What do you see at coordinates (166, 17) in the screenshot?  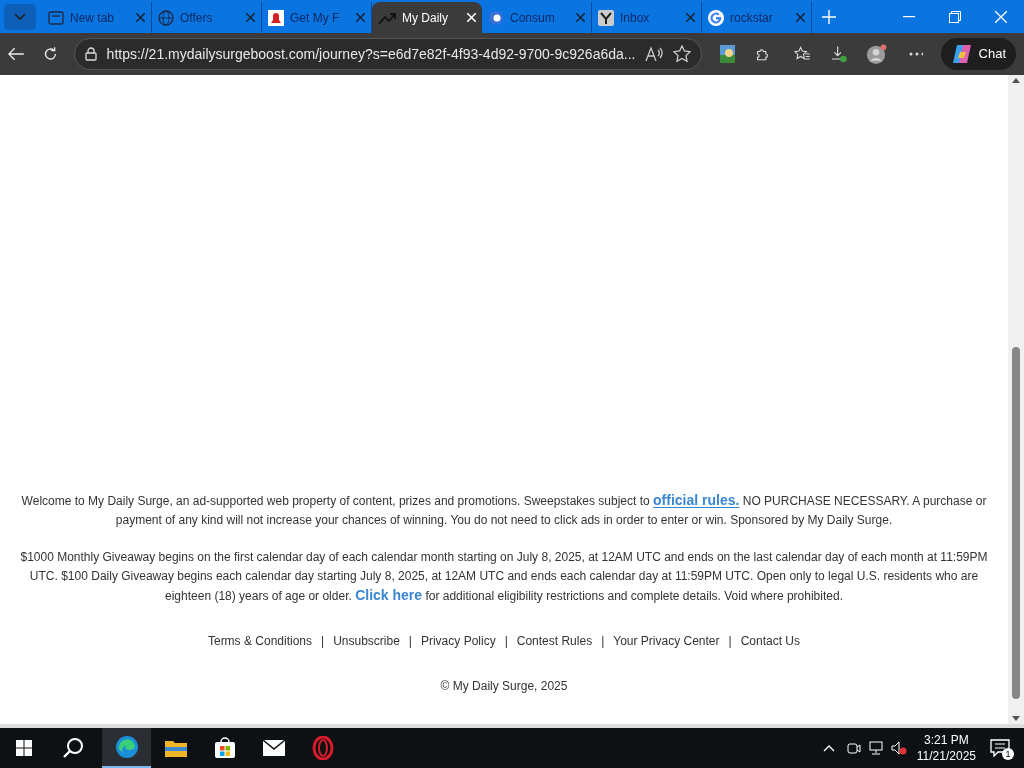 I see `globe-icon` at bounding box center [166, 17].